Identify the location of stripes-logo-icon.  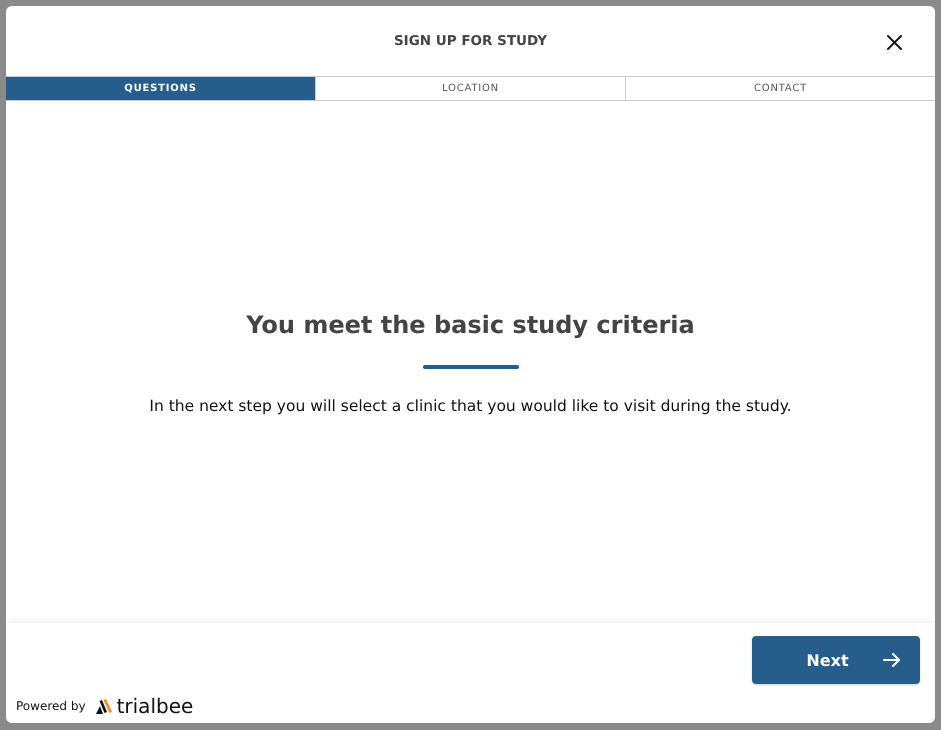
(104, 706).